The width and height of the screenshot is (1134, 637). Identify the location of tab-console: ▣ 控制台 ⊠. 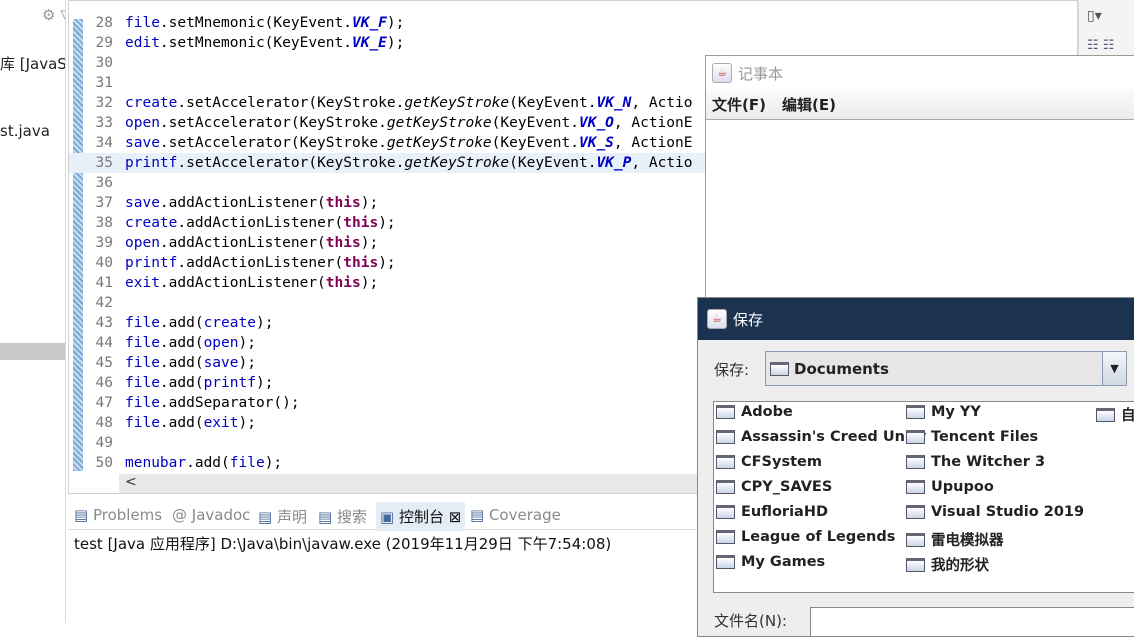
(421, 516).